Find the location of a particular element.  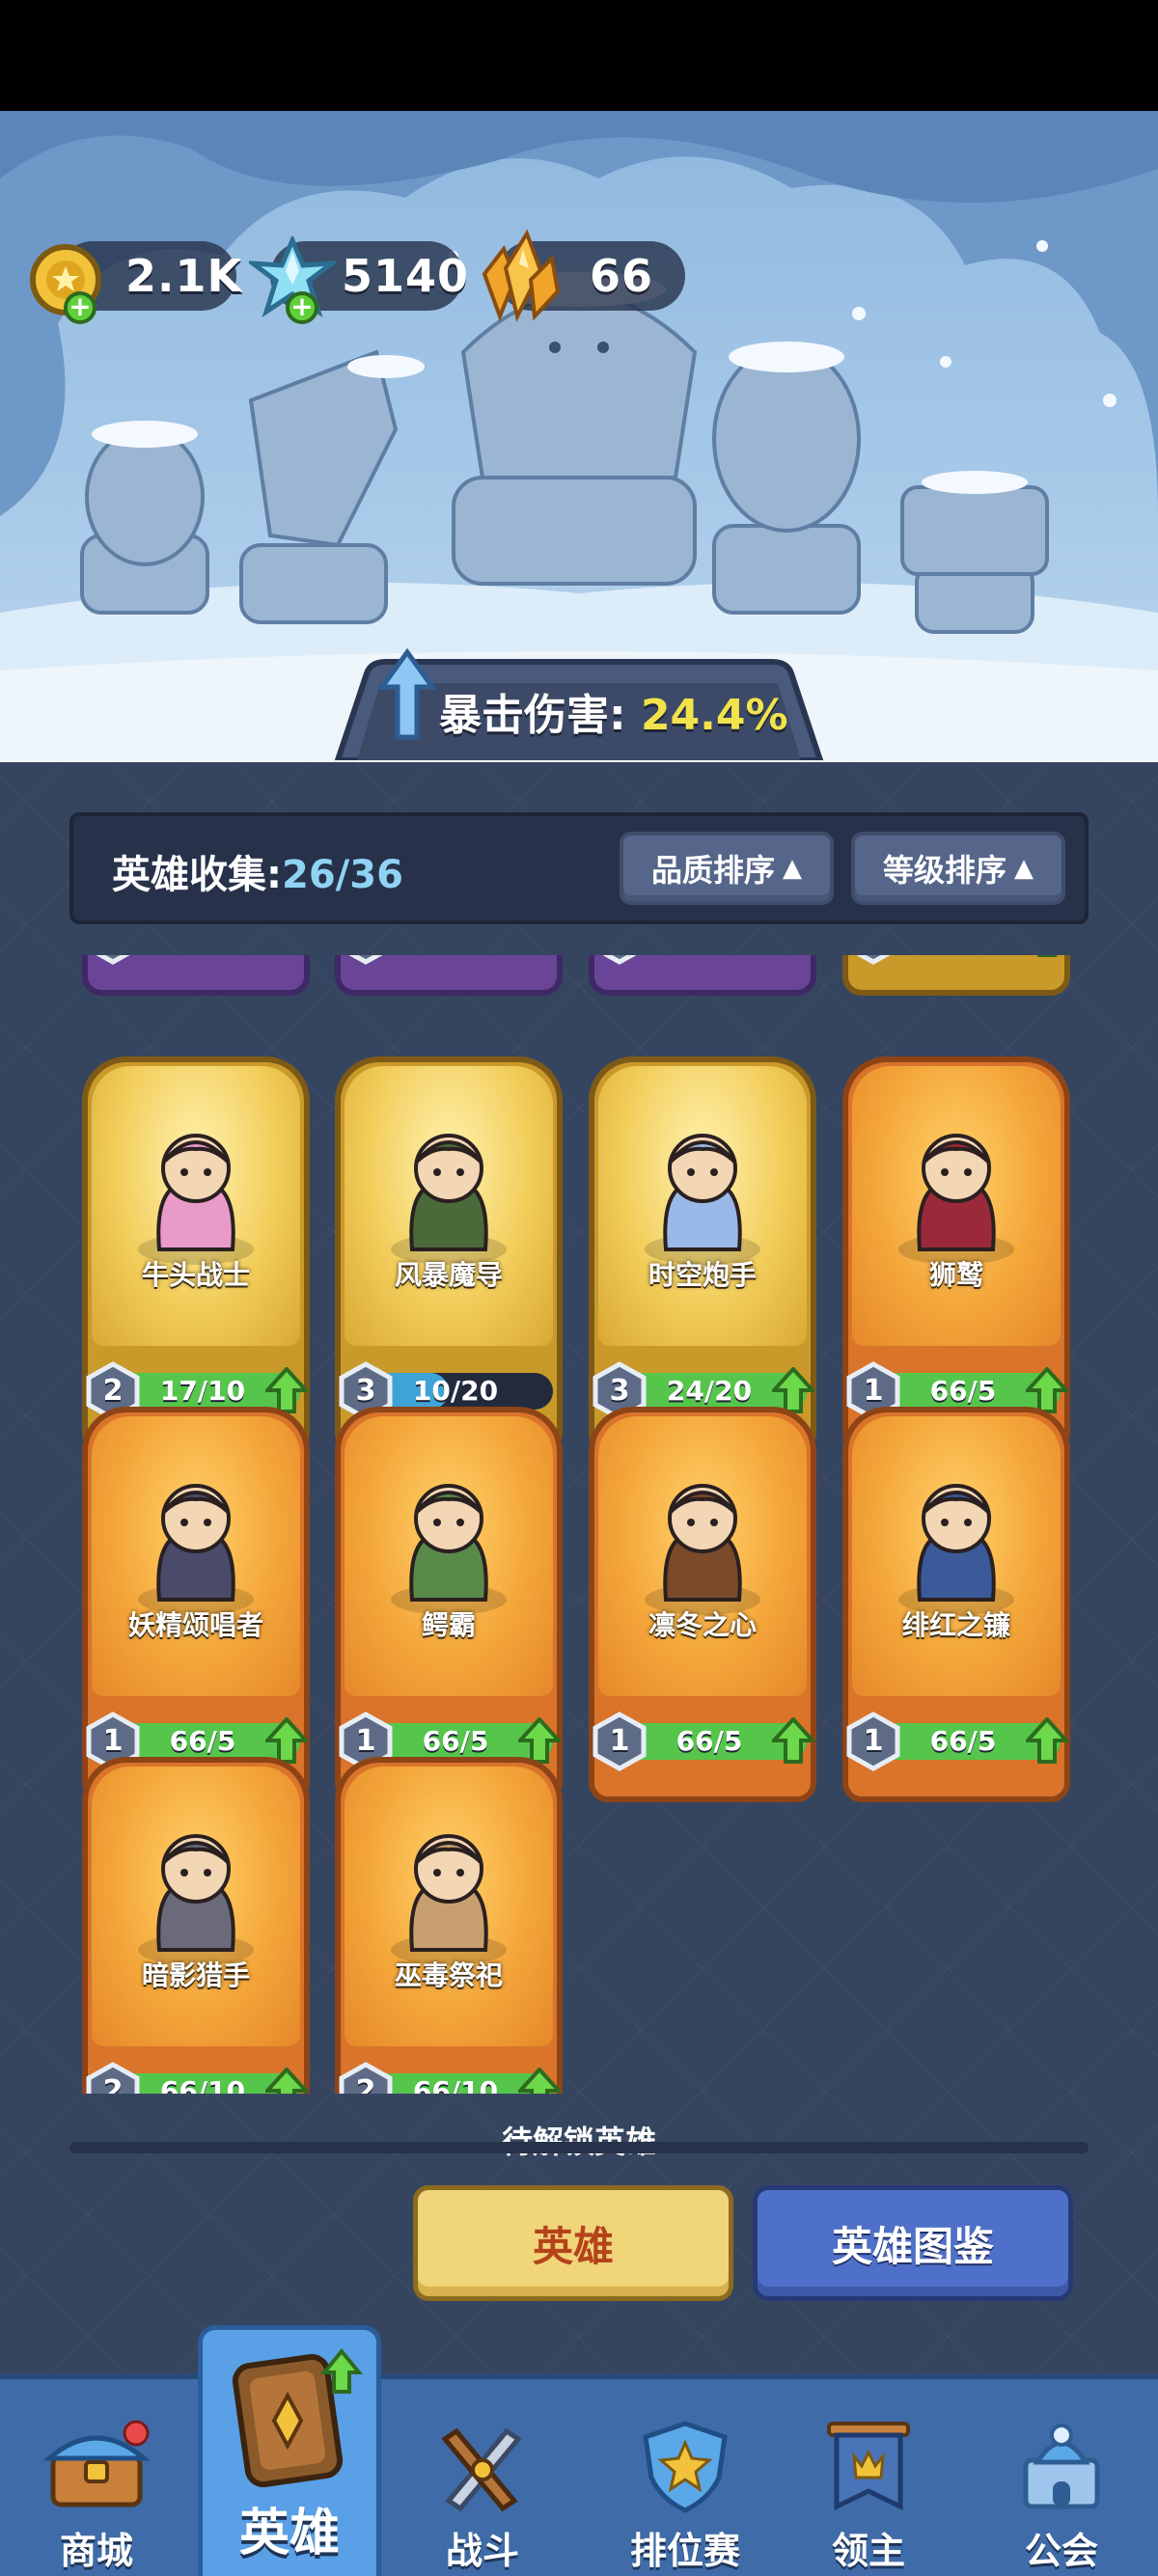

status-bar is located at coordinates (579, 56).